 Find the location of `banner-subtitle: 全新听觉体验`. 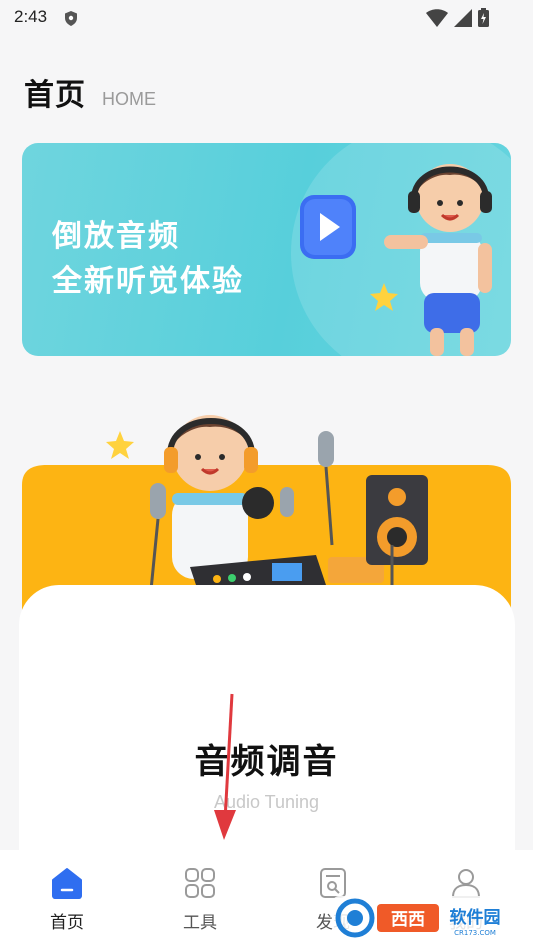

banner-subtitle: 全新听觉体验 is located at coordinates (148, 281).